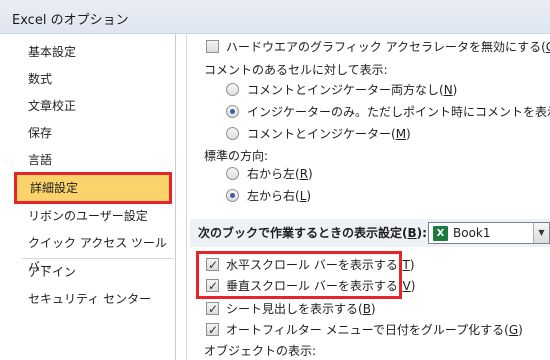  I want to click on sidebar-item-save: 保存, so click(92, 133).